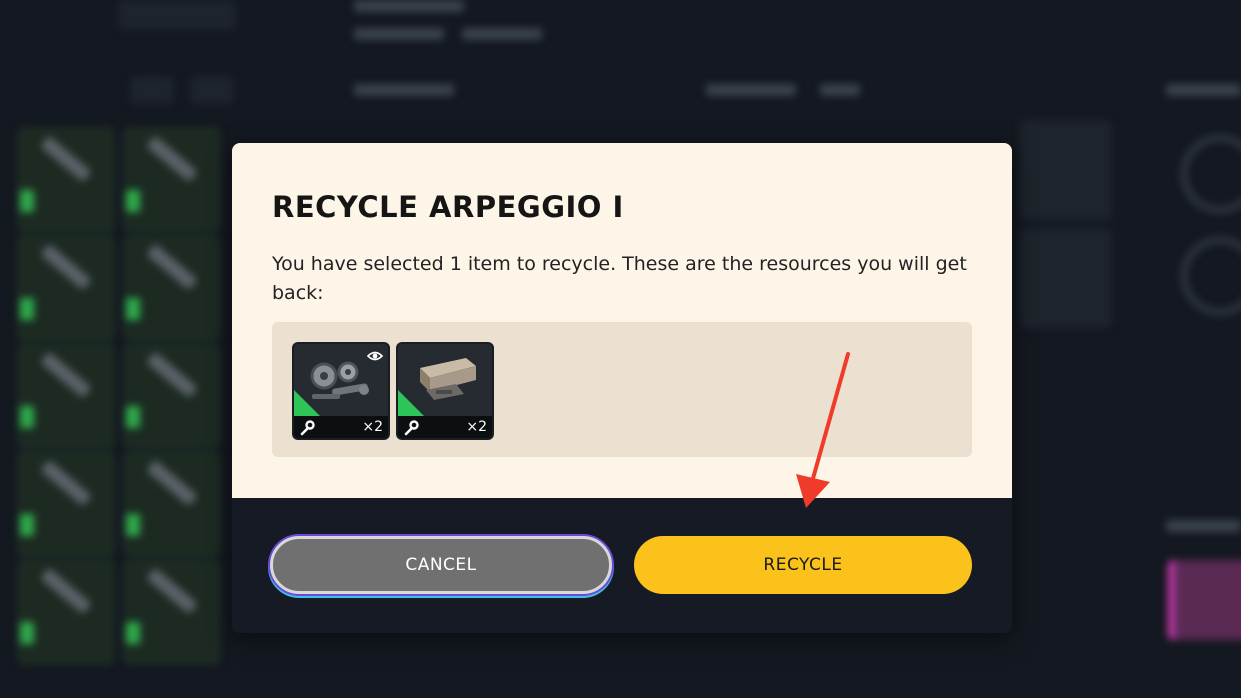  Describe the element at coordinates (177, 15) in the screenshot. I see `bg-header-button` at that location.